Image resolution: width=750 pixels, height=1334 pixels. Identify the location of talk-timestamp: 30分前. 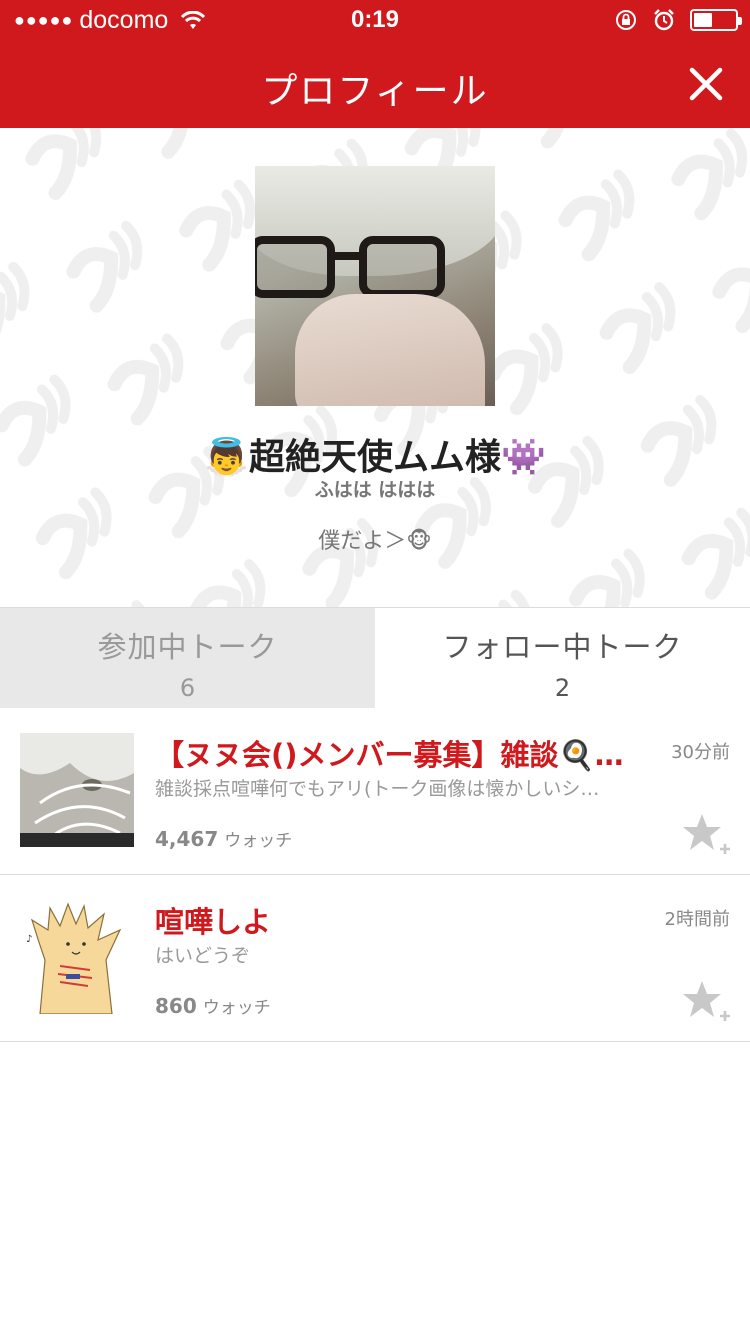
(700, 752).